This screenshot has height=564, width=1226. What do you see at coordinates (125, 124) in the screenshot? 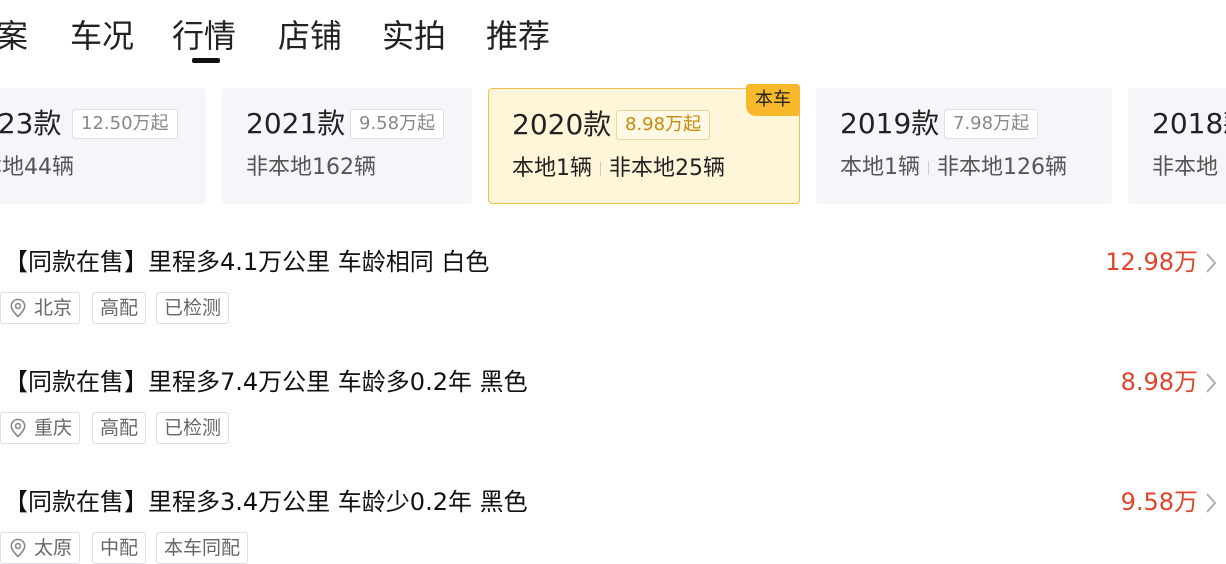
I see `year-price: 12.50万起` at bounding box center [125, 124].